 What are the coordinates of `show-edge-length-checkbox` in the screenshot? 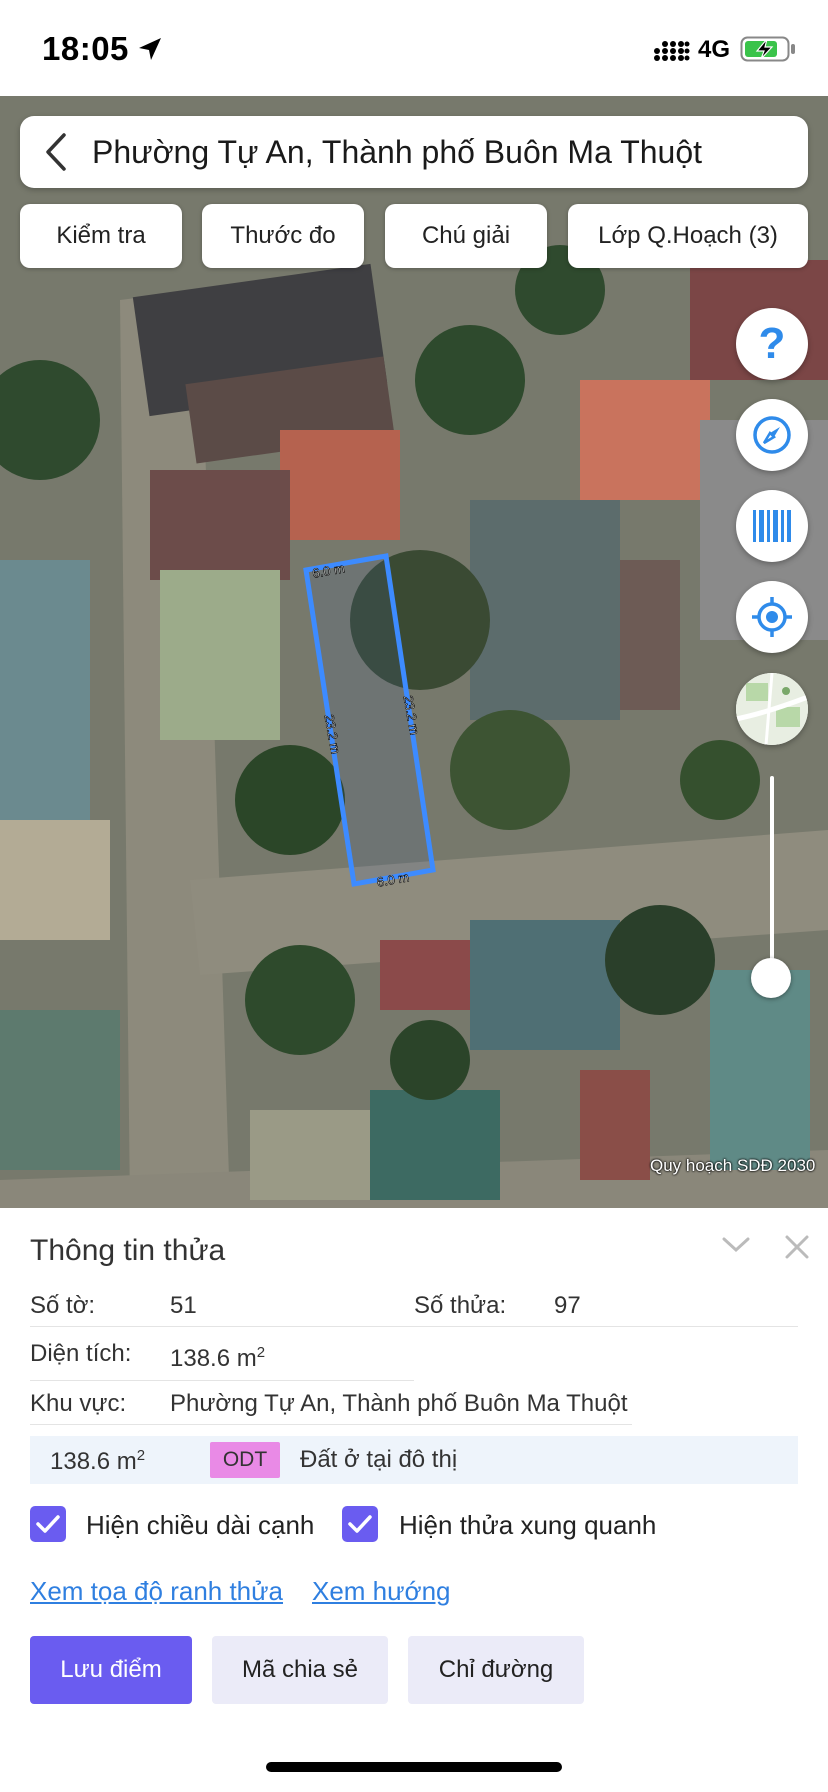 It's located at (48, 1524).